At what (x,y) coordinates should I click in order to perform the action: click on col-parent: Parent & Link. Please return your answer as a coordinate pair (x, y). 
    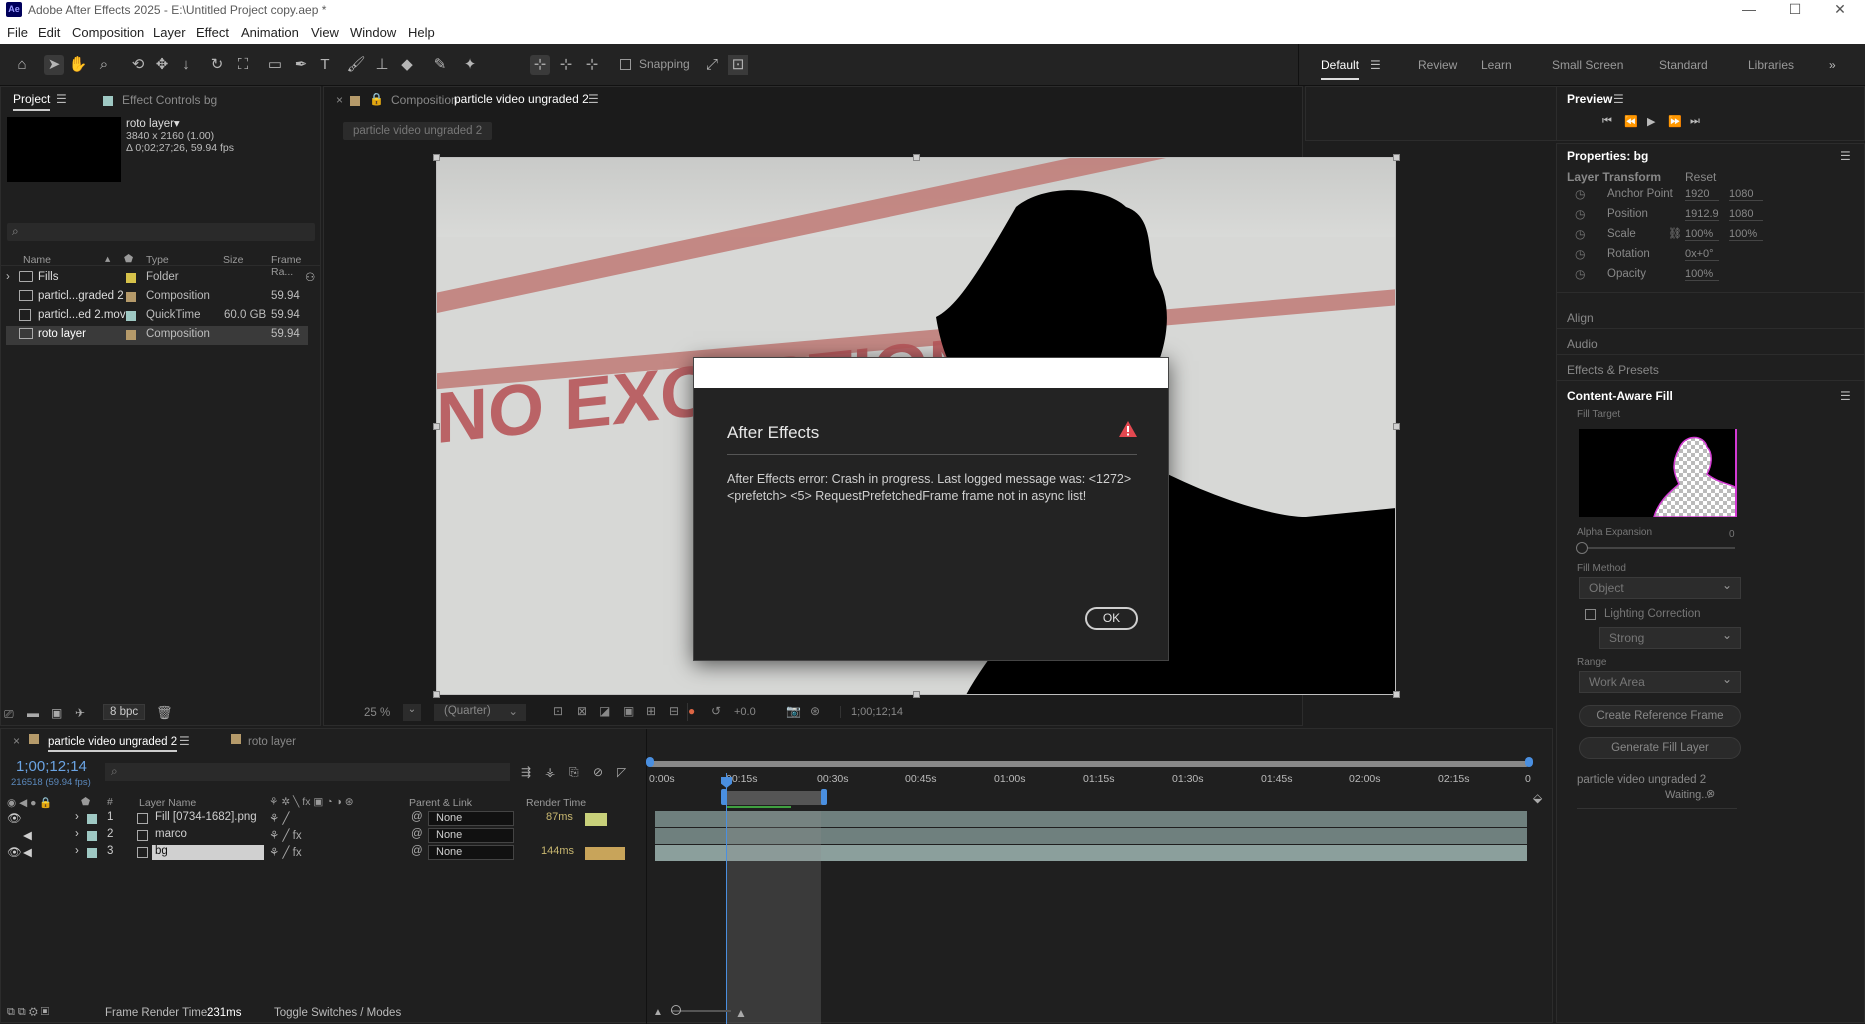
    Looking at the image, I should click on (440, 803).